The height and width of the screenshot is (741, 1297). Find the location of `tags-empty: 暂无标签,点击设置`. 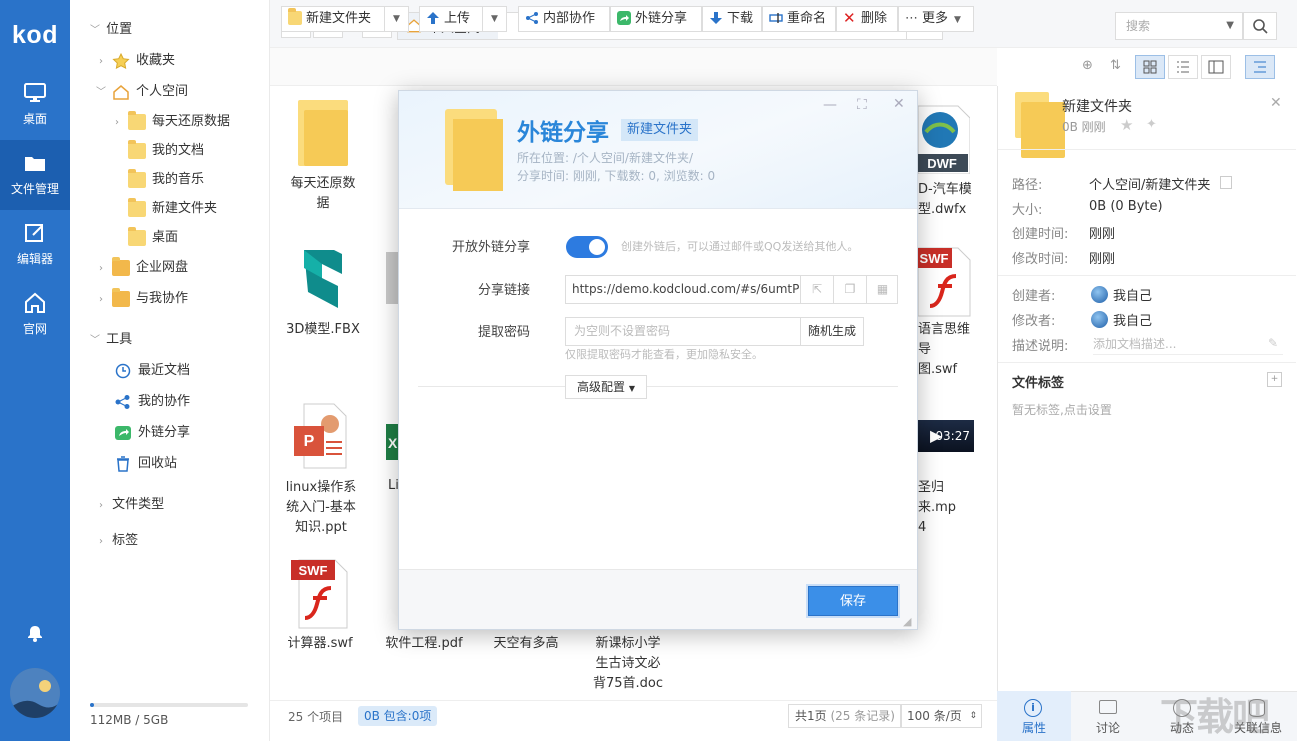

tags-empty: 暂无标签,点击设置 is located at coordinates (1062, 409).